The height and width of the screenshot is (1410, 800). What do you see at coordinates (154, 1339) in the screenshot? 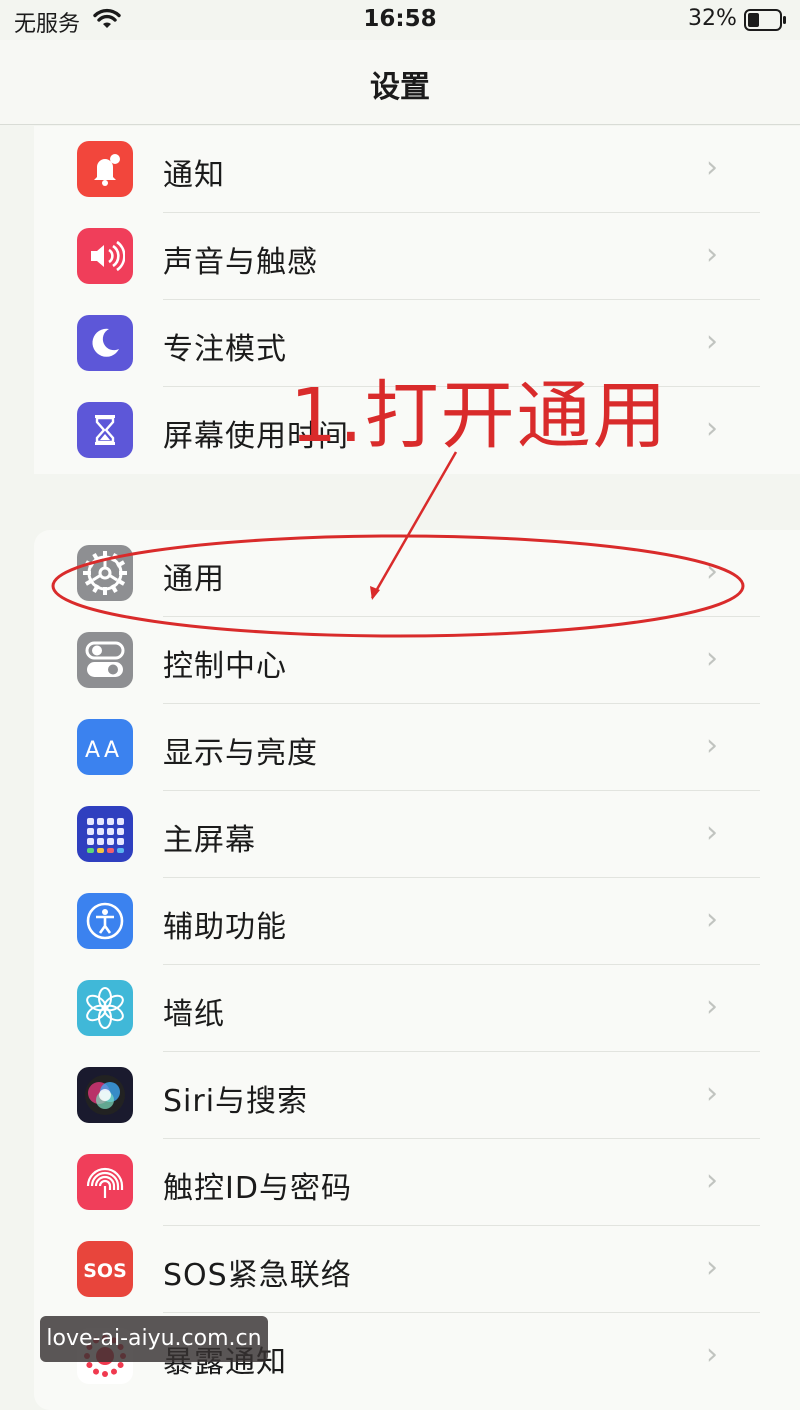
I see `watermark: love-ai-aiyu.com.cn` at bounding box center [154, 1339].